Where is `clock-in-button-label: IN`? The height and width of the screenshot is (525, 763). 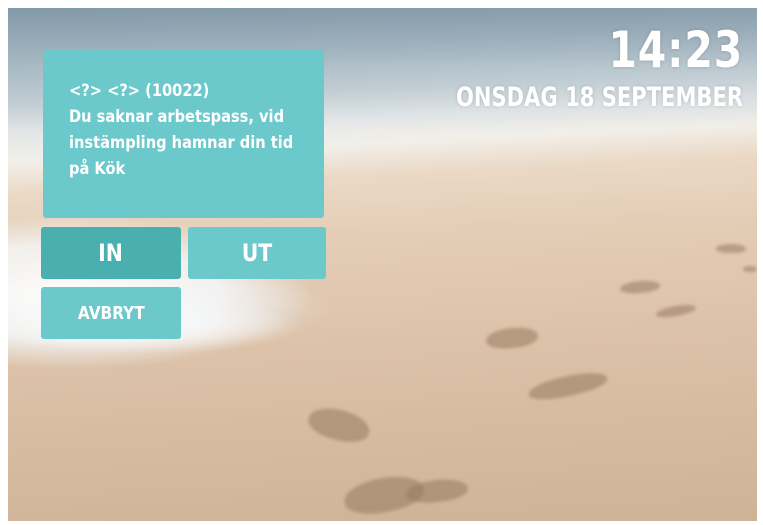
clock-in-button-label: IN is located at coordinates (111, 253).